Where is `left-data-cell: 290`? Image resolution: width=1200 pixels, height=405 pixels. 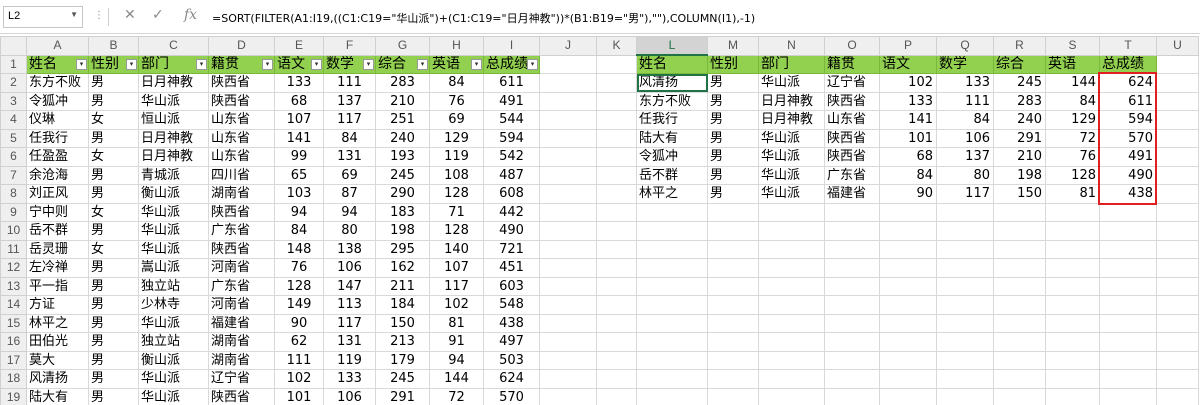 left-data-cell: 290 is located at coordinates (402, 194).